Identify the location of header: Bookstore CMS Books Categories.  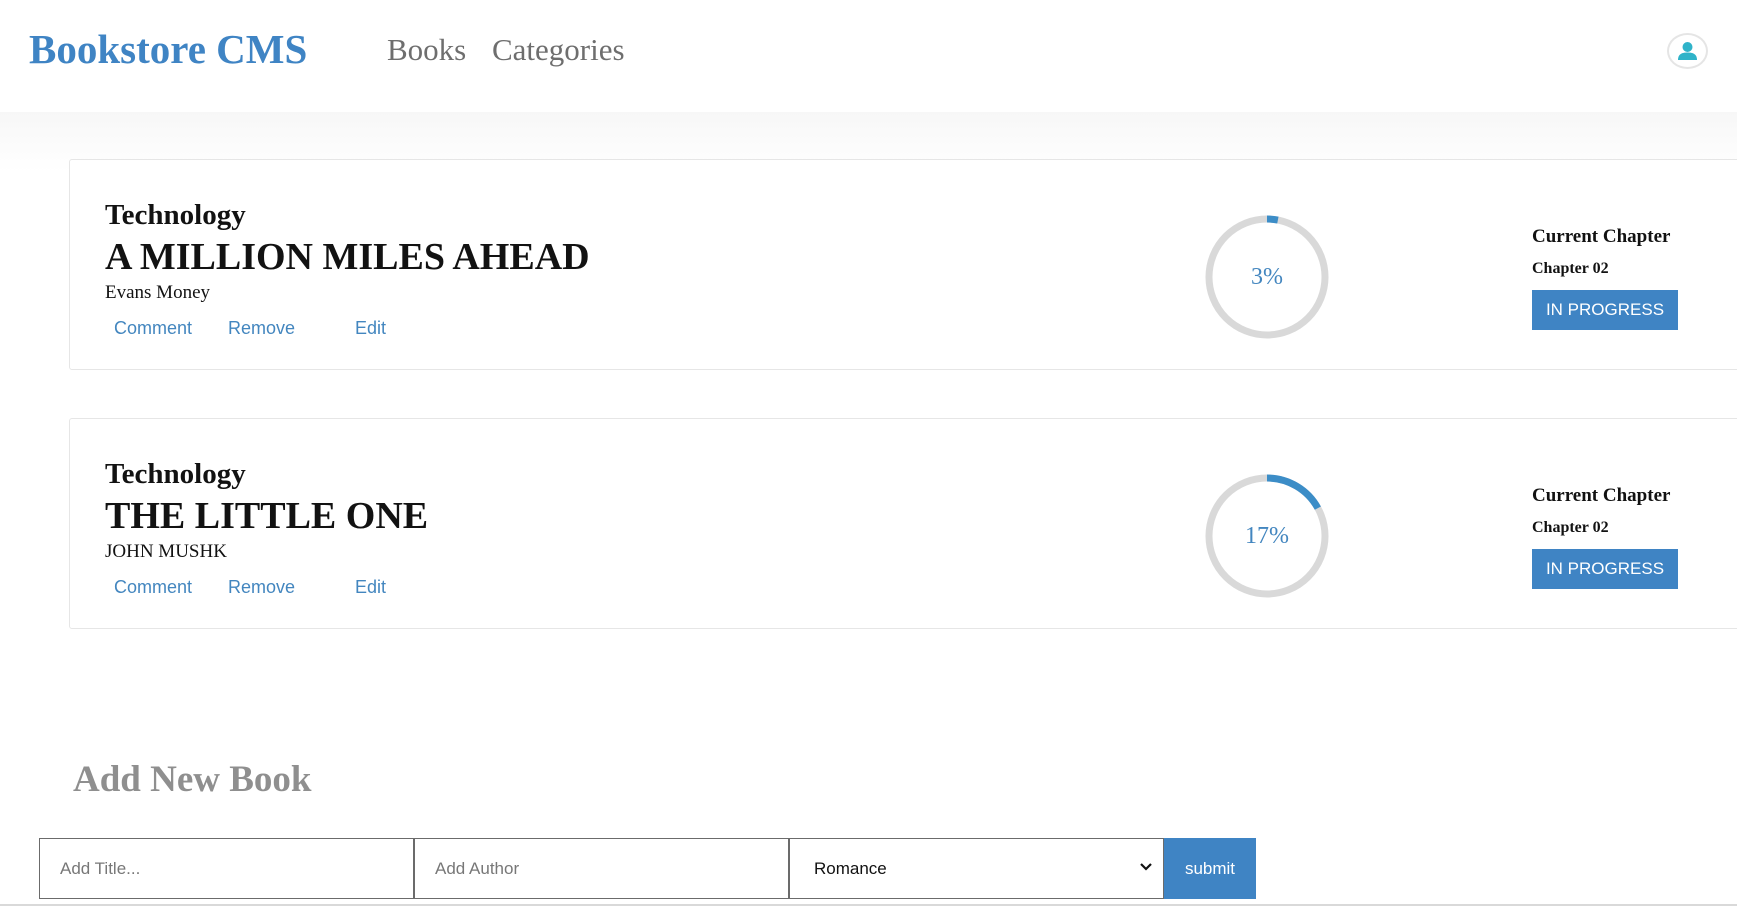
(868, 56).